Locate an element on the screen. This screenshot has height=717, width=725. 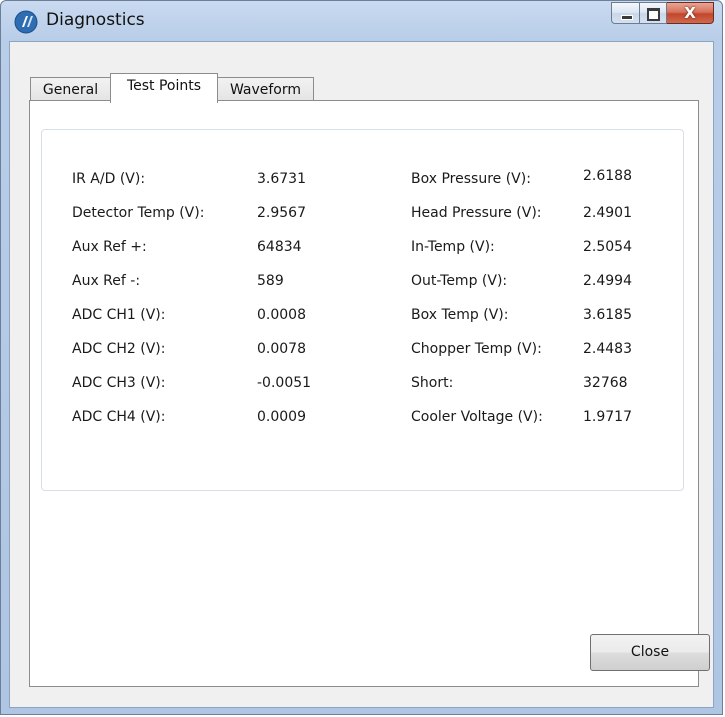
left-value-5: 0.0008 is located at coordinates (281, 315).